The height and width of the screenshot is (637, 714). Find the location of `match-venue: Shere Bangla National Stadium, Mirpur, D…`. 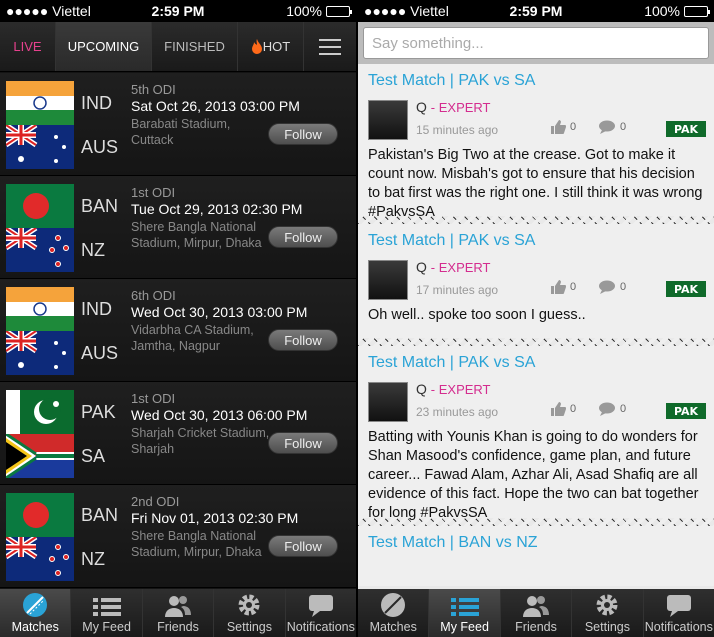

match-venue: Shere Bangla National Stadium, Mirpur, D… is located at coordinates (196, 544).